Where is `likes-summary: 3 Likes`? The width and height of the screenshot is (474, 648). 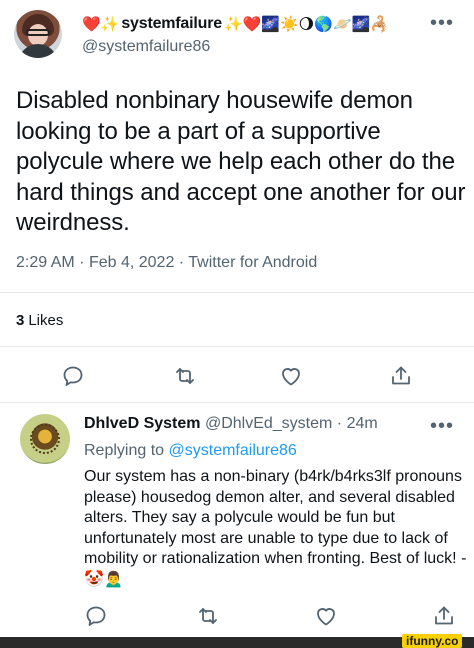
likes-summary: 3 Likes is located at coordinates (39, 320).